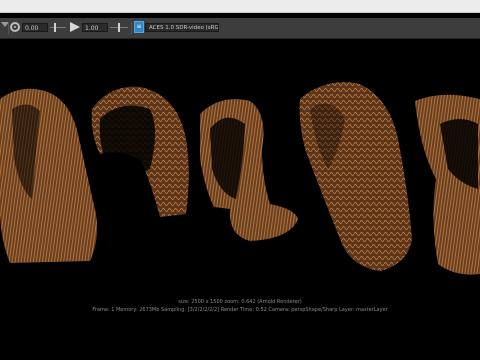 This screenshot has width=480, height=360. What do you see at coordinates (240, 28) in the screenshot?
I see `render-view-toolbar: 0.00 1.00 ≡ ACES 1.0 SDR-video (sRGB)` at bounding box center [240, 28].